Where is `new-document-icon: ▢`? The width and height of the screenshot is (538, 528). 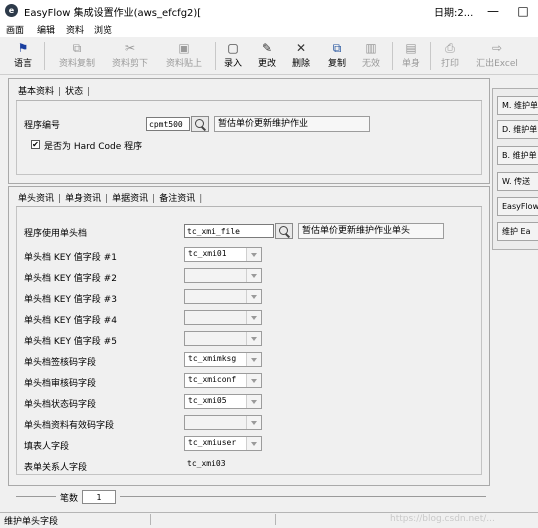 new-document-icon: ▢ is located at coordinates (233, 48).